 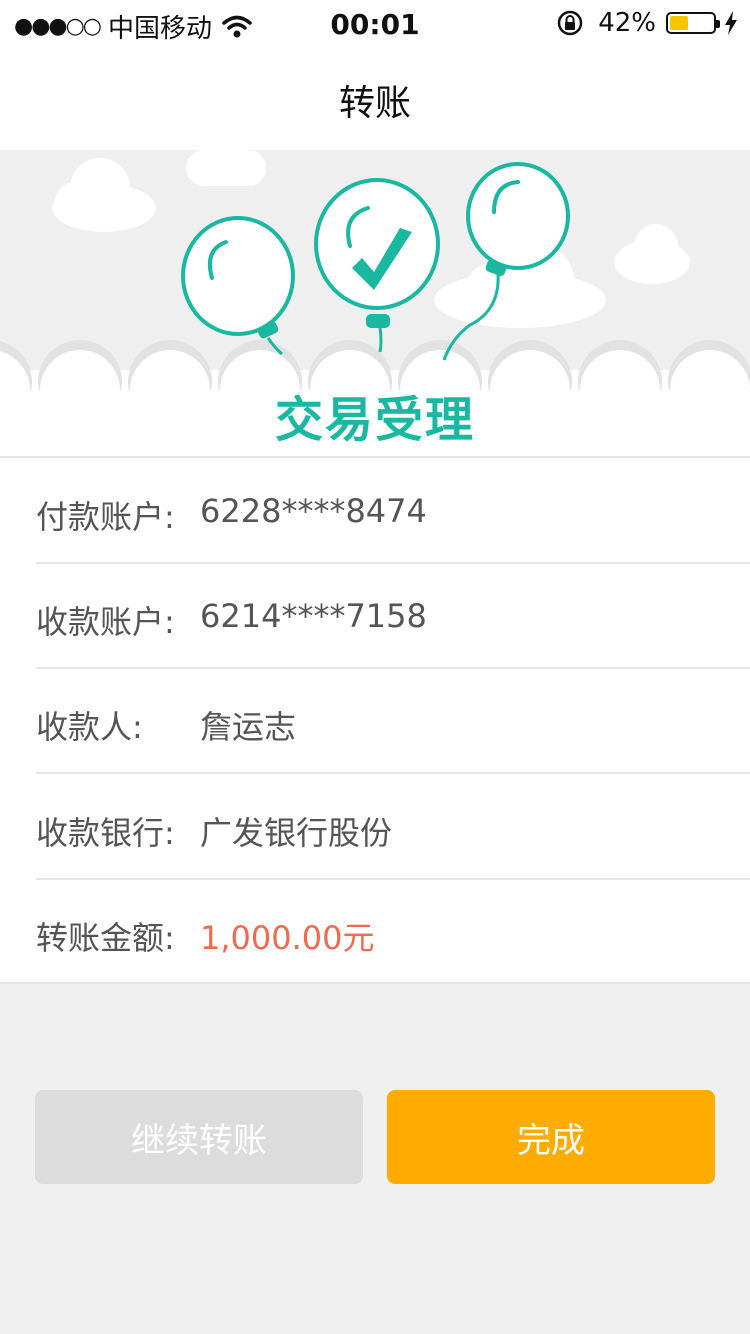 What do you see at coordinates (731, 23) in the screenshot?
I see `charging-bolt-icon` at bounding box center [731, 23].